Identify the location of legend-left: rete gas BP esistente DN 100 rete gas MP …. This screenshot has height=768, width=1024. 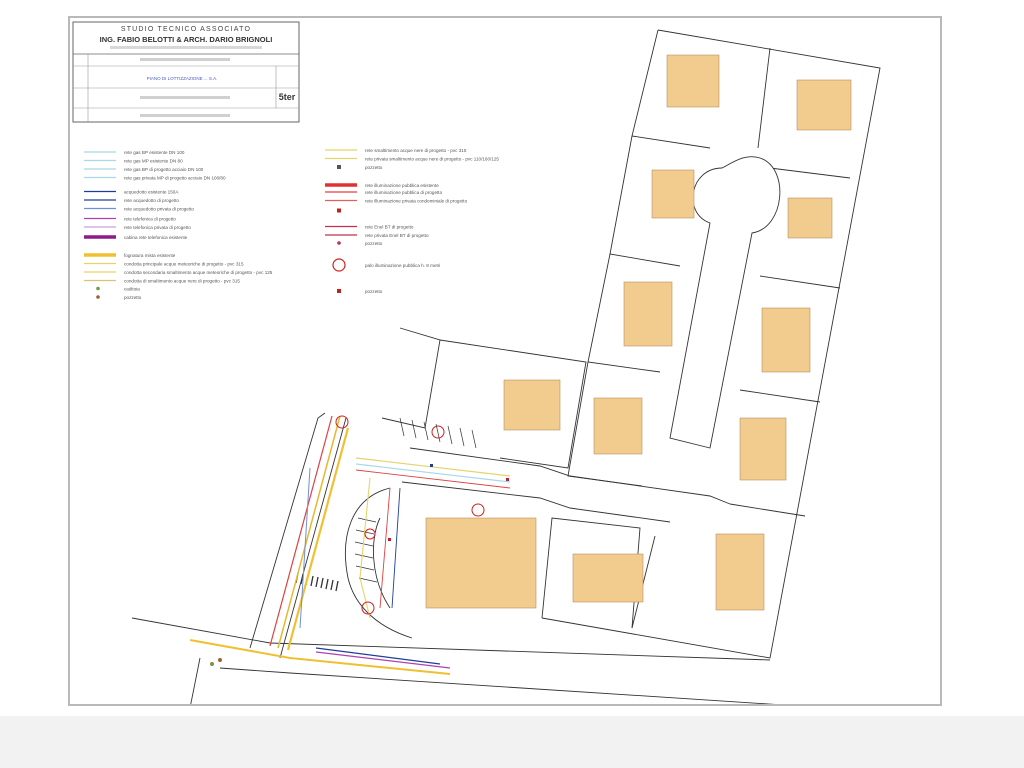
(178, 225).